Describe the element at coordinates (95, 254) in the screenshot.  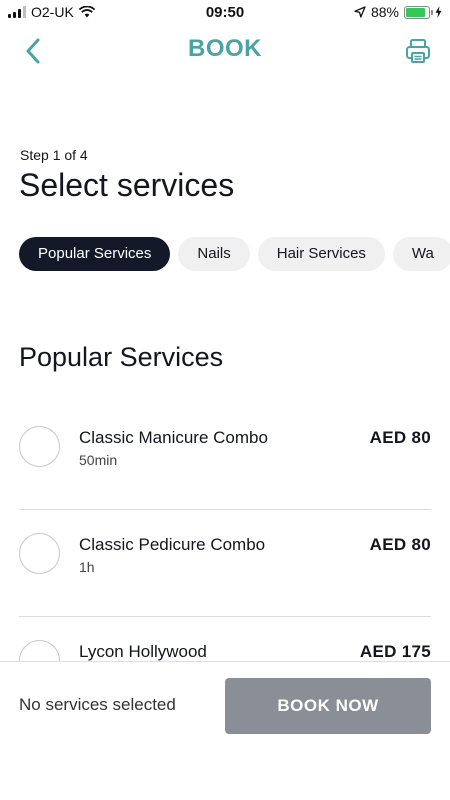
I see `tab-popular-services: Popular Services` at that location.